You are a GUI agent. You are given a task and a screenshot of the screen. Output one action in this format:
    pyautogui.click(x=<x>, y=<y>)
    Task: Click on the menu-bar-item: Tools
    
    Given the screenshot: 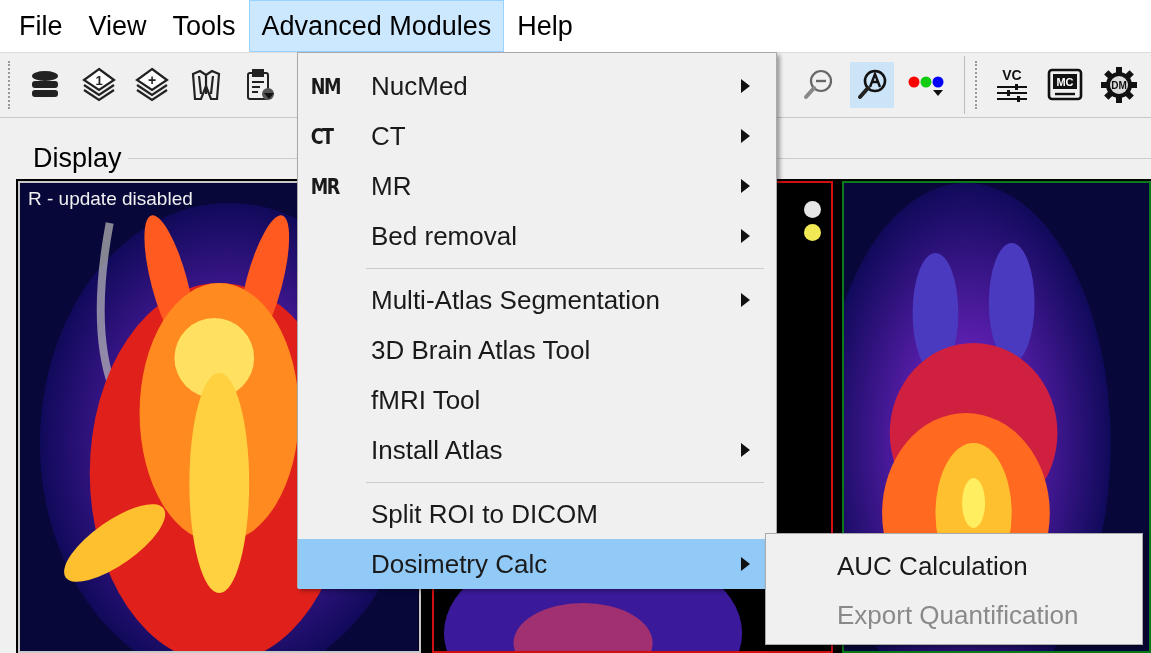 What is the action you would take?
    pyautogui.click(x=204, y=26)
    